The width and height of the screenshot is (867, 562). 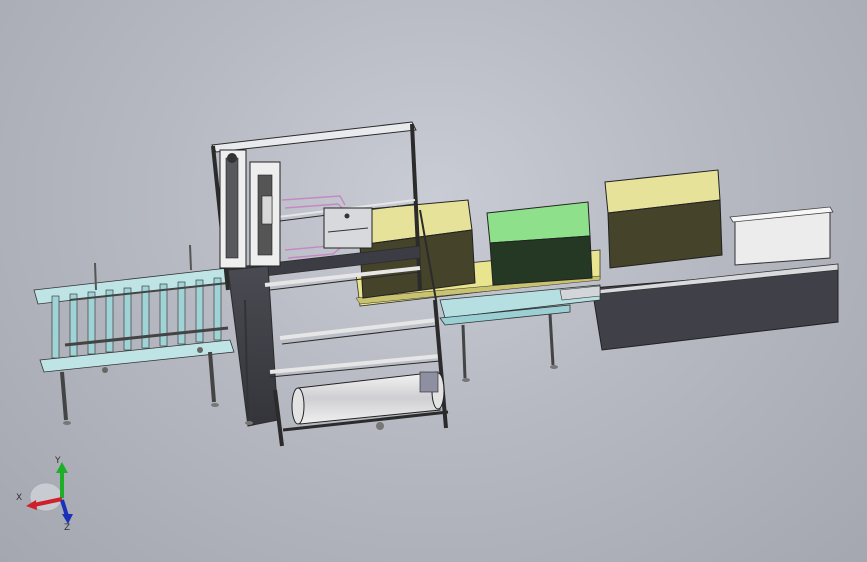 I want to click on film-dispenser-unit, so click(x=348, y=228).